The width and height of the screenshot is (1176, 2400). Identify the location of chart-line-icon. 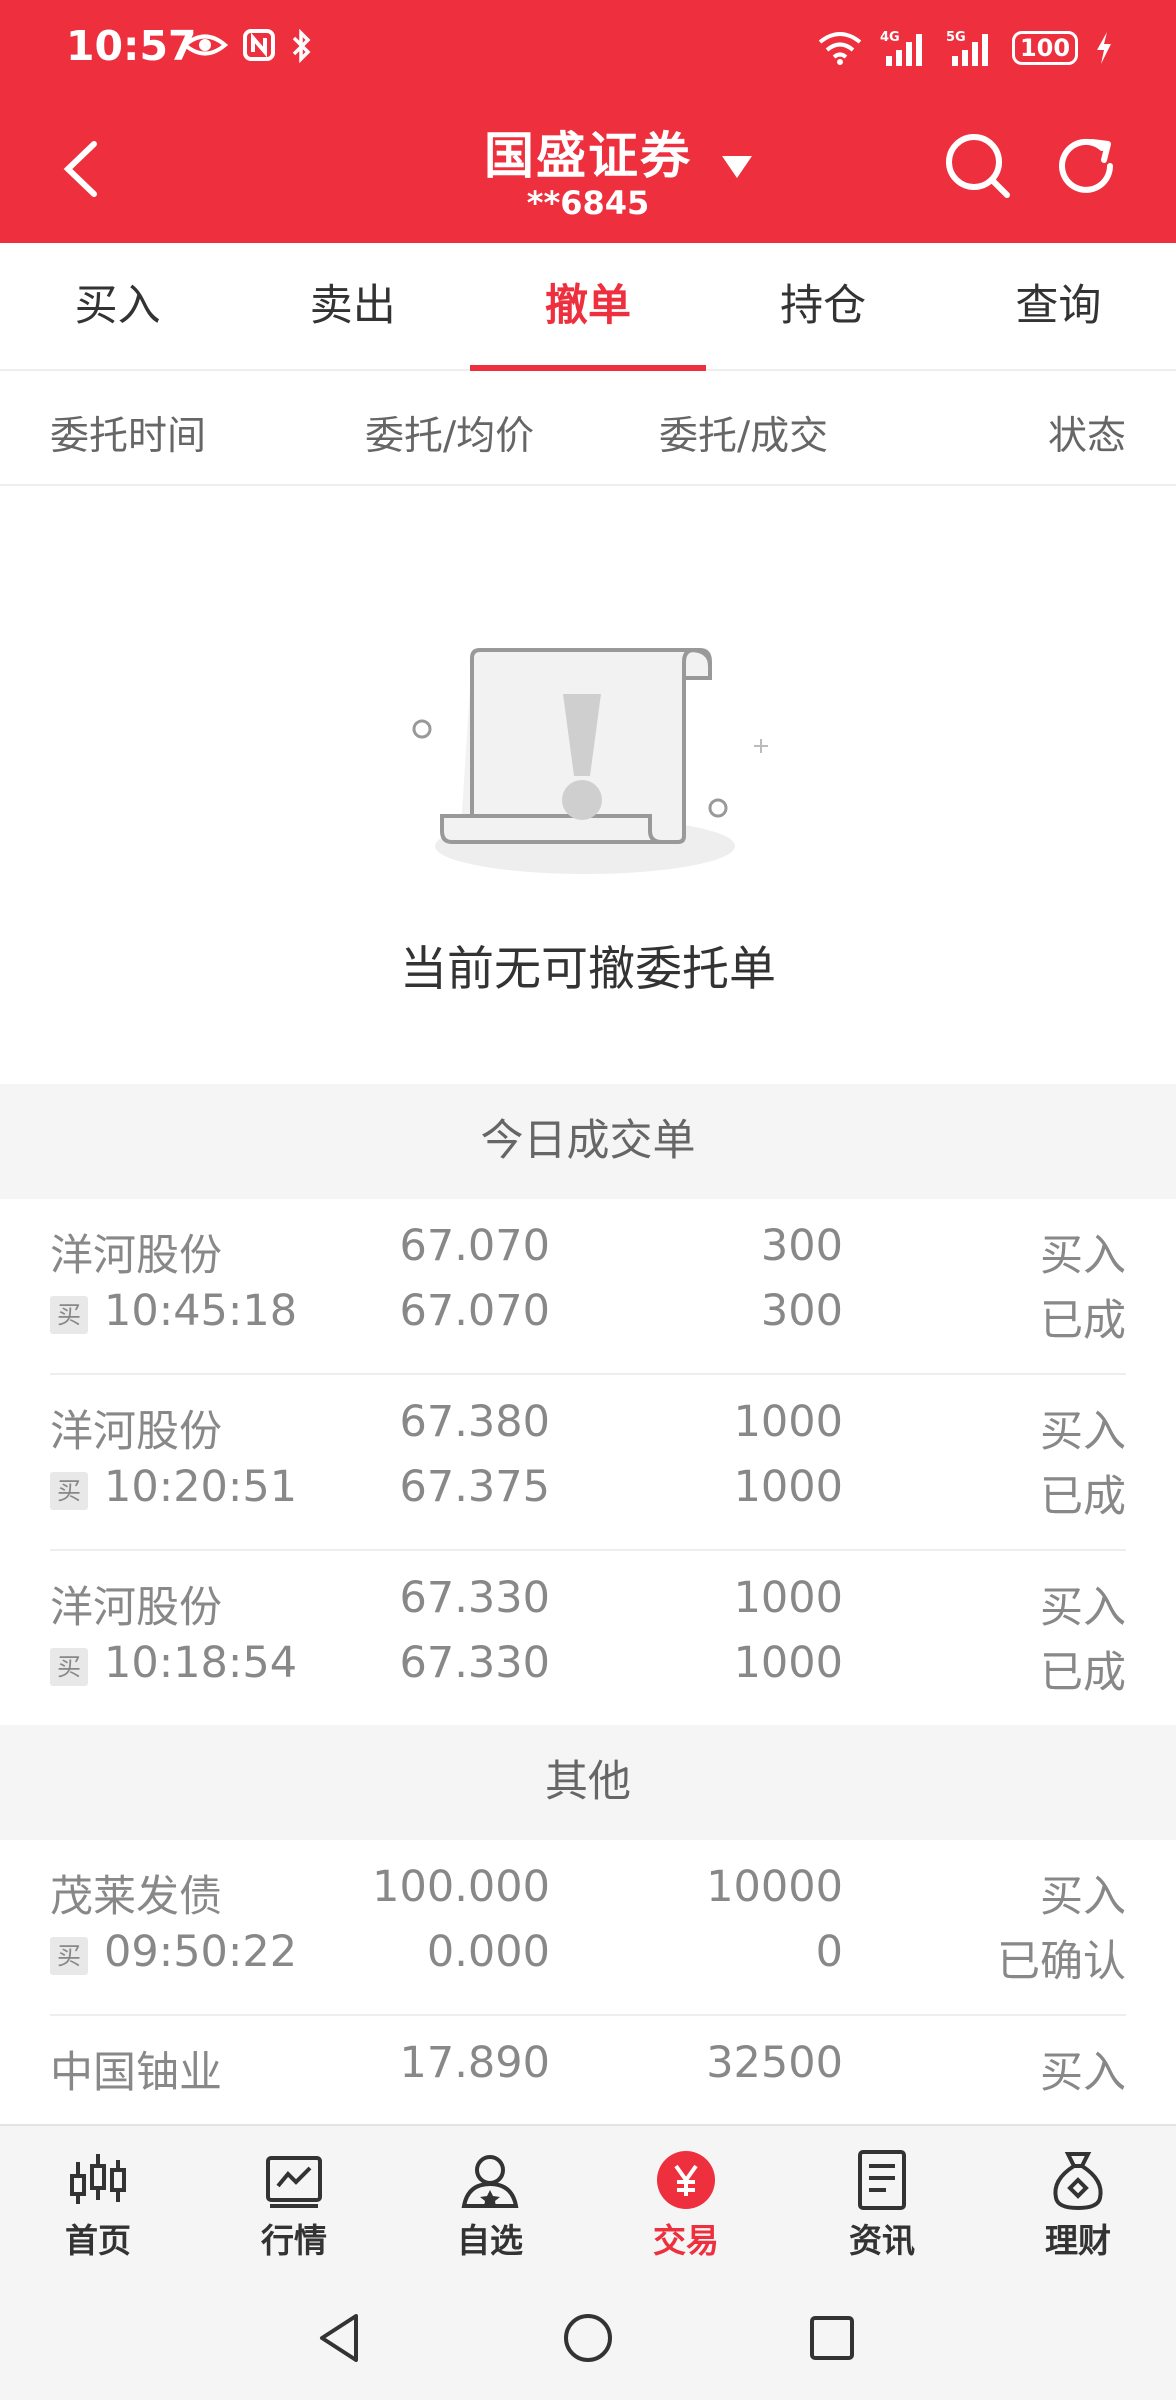
(294, 2182).